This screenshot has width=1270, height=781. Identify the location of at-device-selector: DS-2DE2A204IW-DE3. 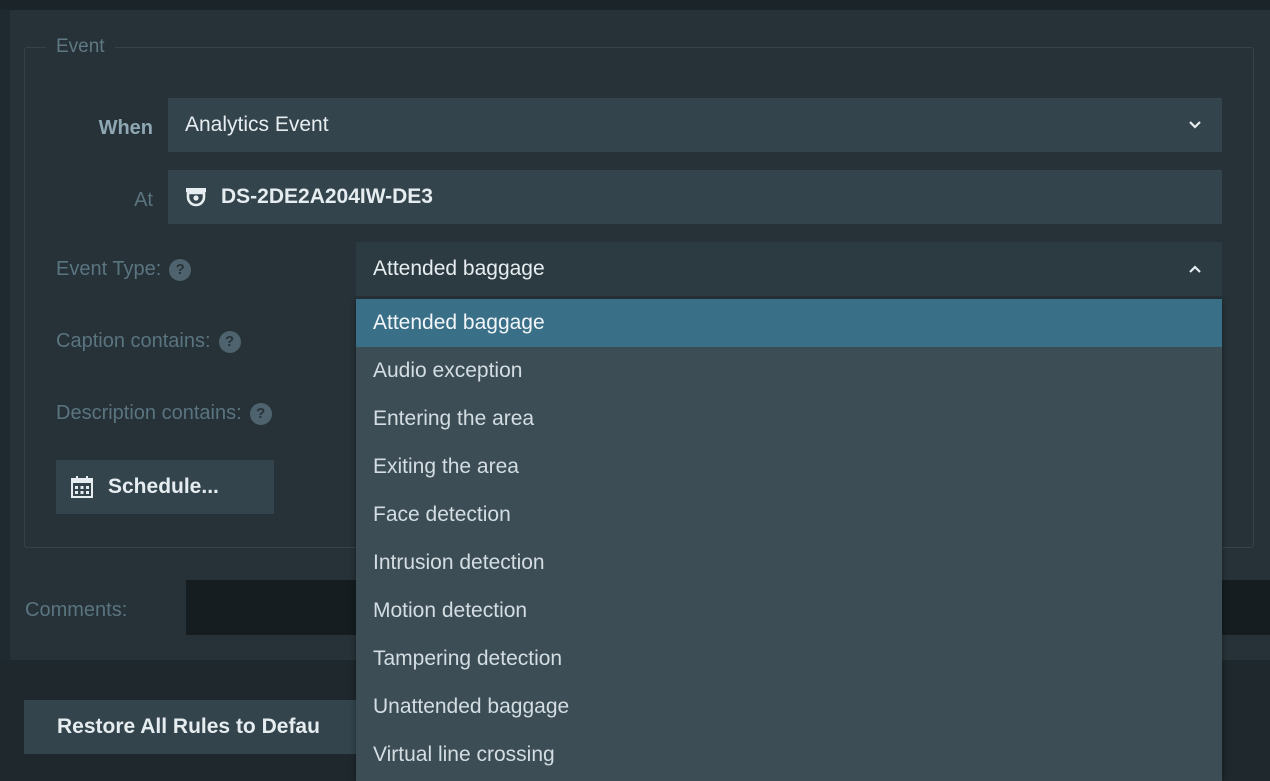
(695, 197).